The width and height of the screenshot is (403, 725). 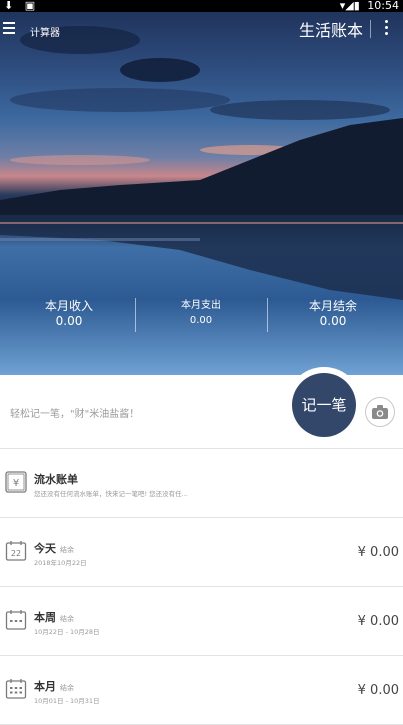 I want to click on period-date-range: 10月22日 - 10月28日, so click(x=67, y=632).